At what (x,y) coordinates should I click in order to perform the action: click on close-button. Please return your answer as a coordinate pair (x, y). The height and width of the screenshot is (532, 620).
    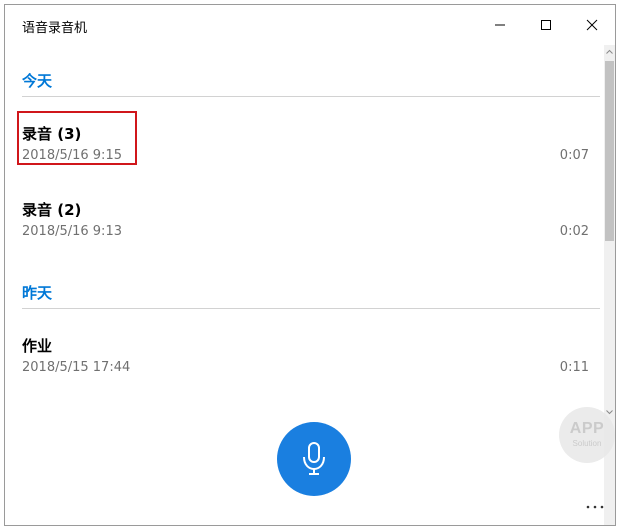
    Looking at the image, I should click on (592, 25).